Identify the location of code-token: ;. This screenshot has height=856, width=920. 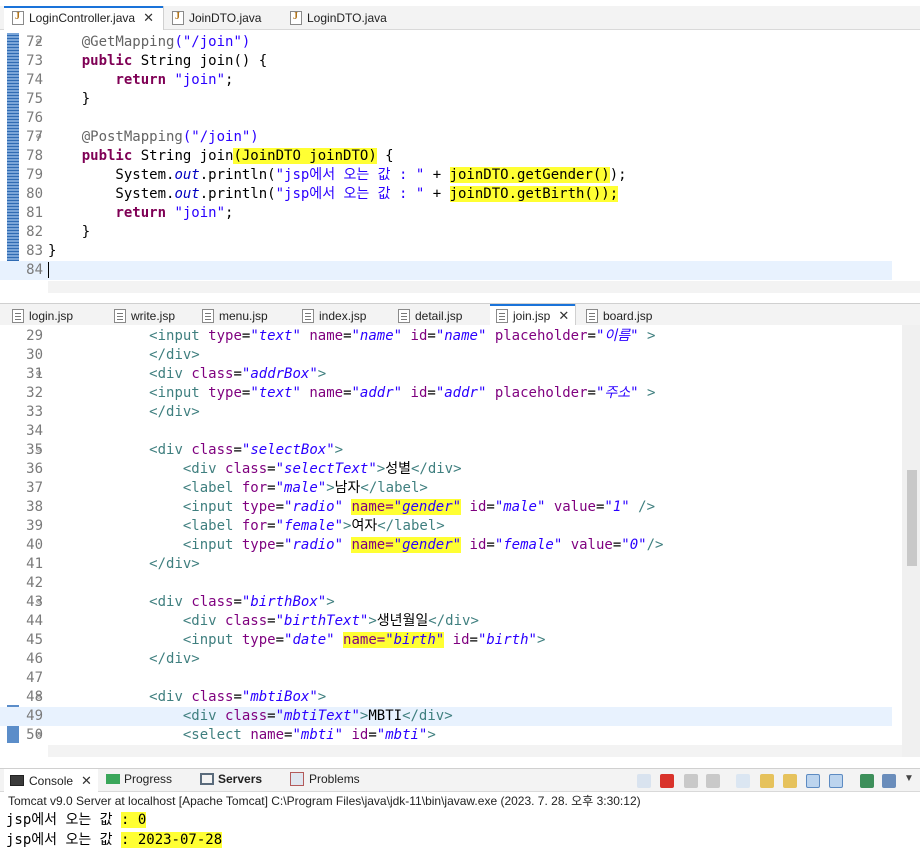
(229, 80).